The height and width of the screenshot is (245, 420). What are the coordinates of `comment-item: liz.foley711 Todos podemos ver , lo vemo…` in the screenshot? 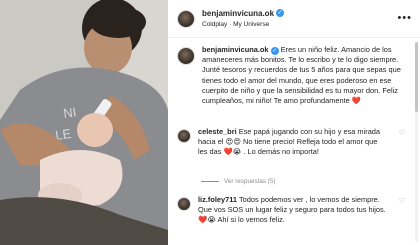 It's located at (291, 210).